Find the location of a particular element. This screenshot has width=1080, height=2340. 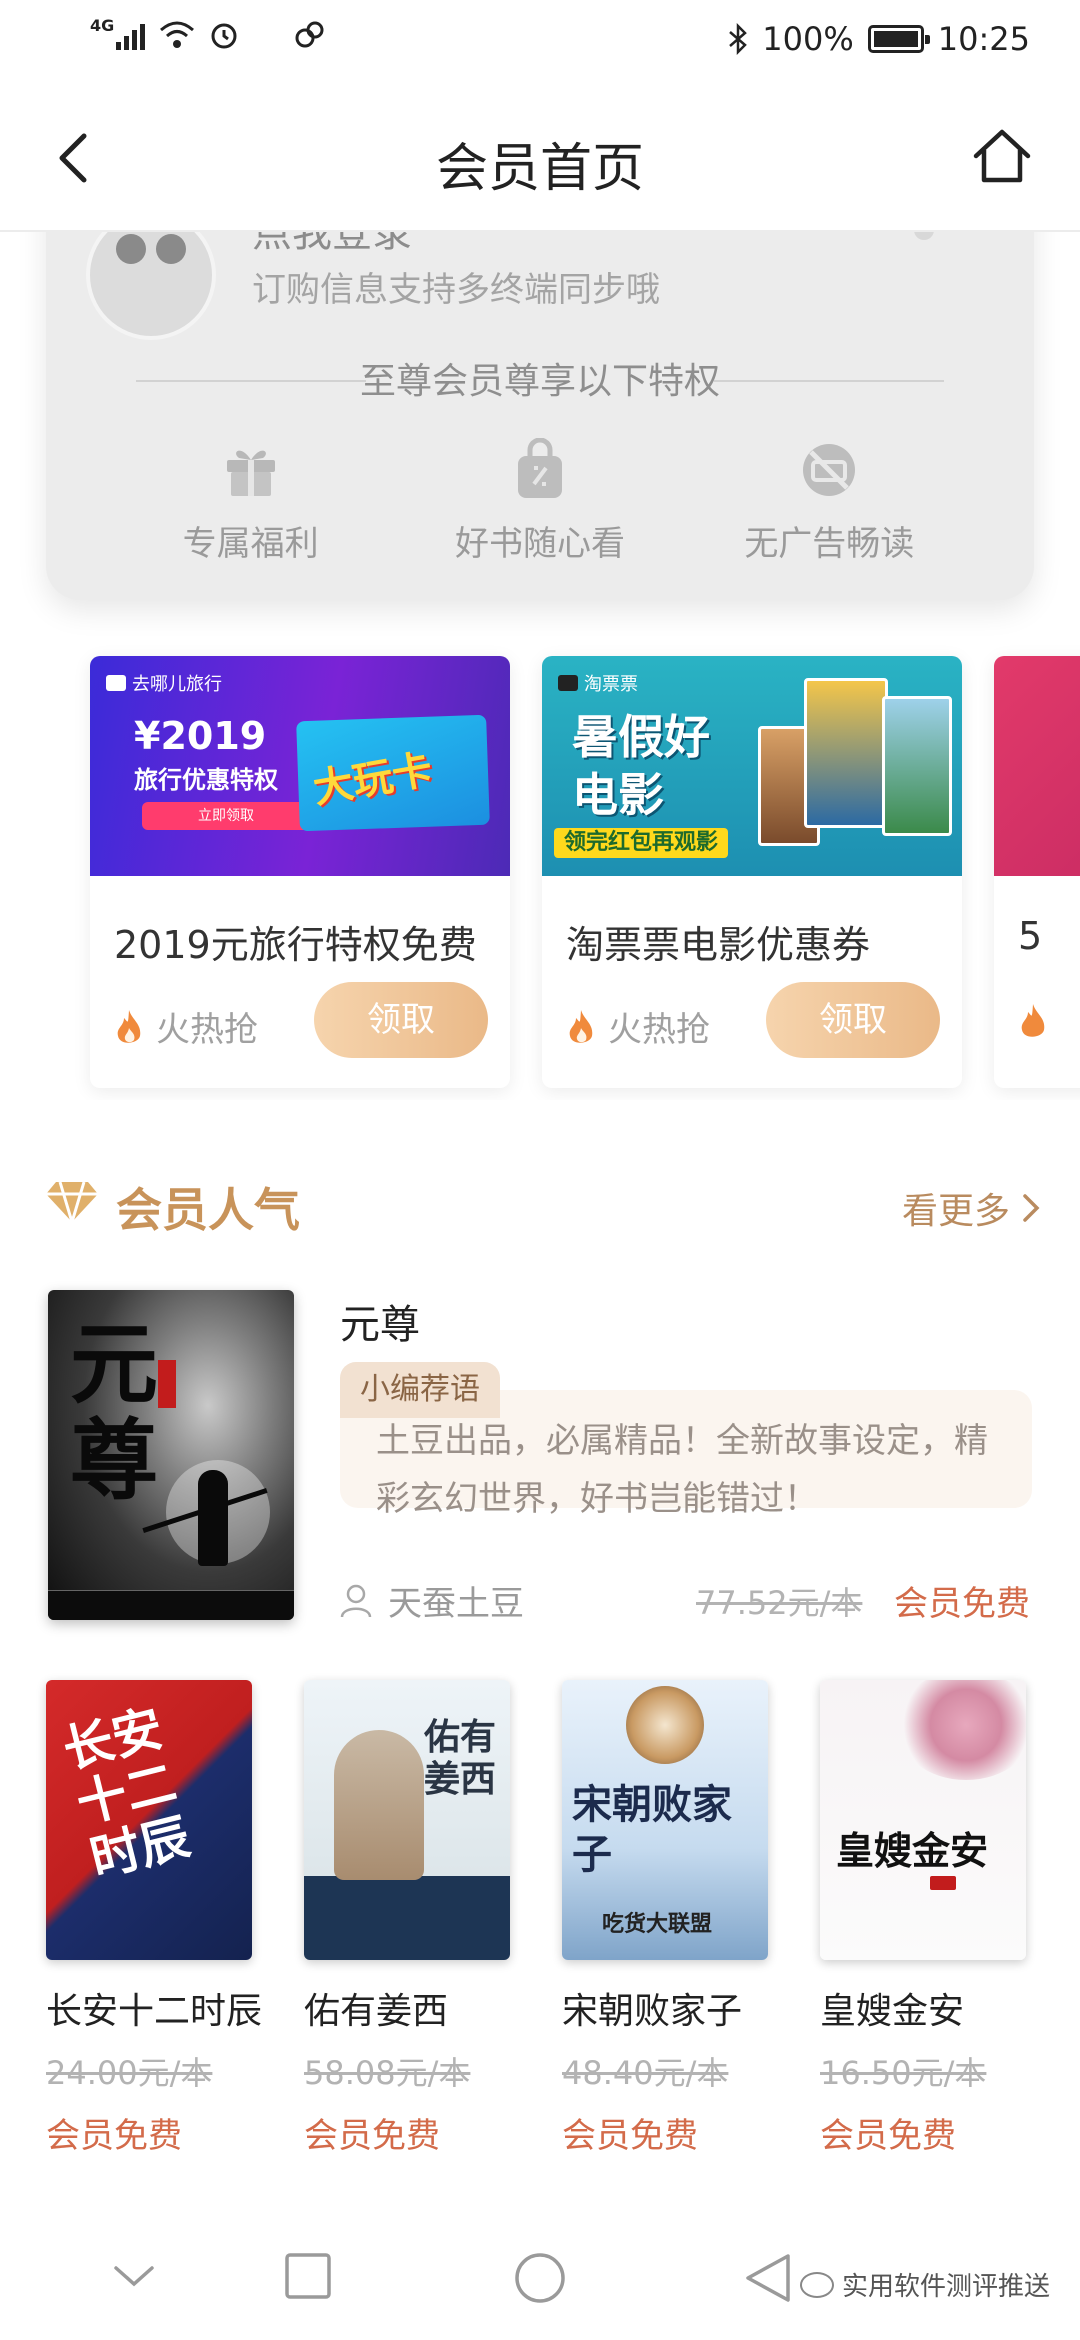

person-icon is located at coordinates (356, 1600).